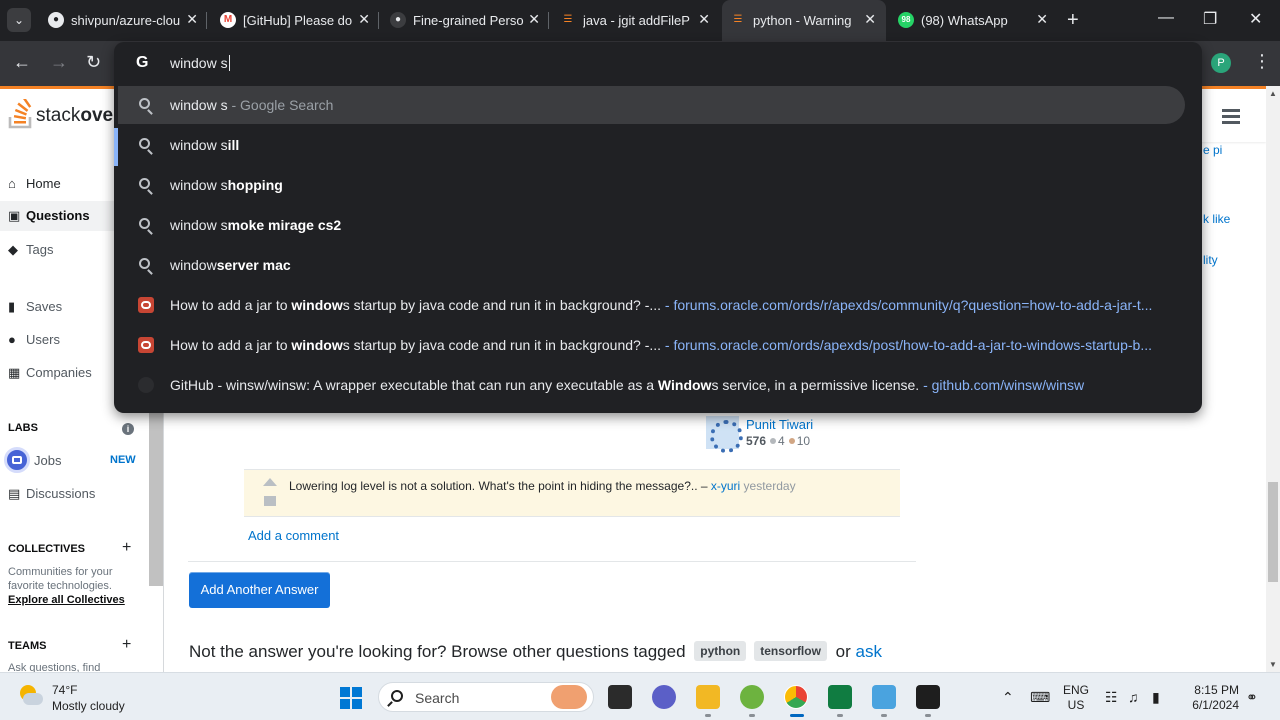  What do you see at coordinates (128, 429) in the screenshot?
I see `info-icon: i` at bounding box center [128, 429].